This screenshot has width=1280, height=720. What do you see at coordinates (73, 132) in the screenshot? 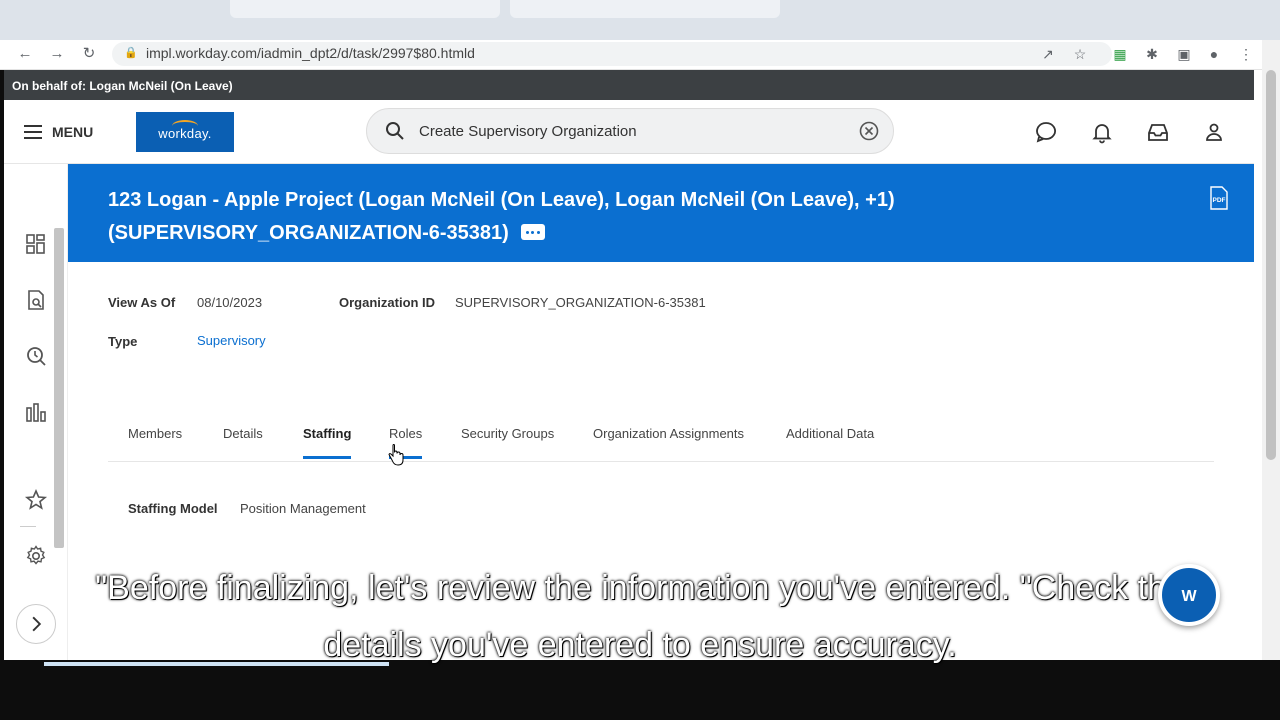
I see `menu-label: MENU` at bounding box center [73, 132].